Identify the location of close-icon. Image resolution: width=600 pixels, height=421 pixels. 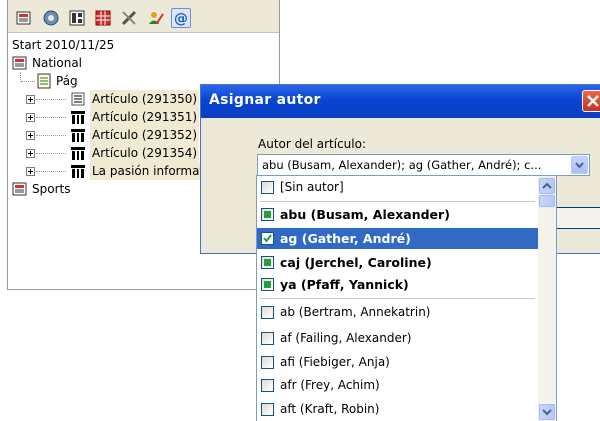
(593, 101).